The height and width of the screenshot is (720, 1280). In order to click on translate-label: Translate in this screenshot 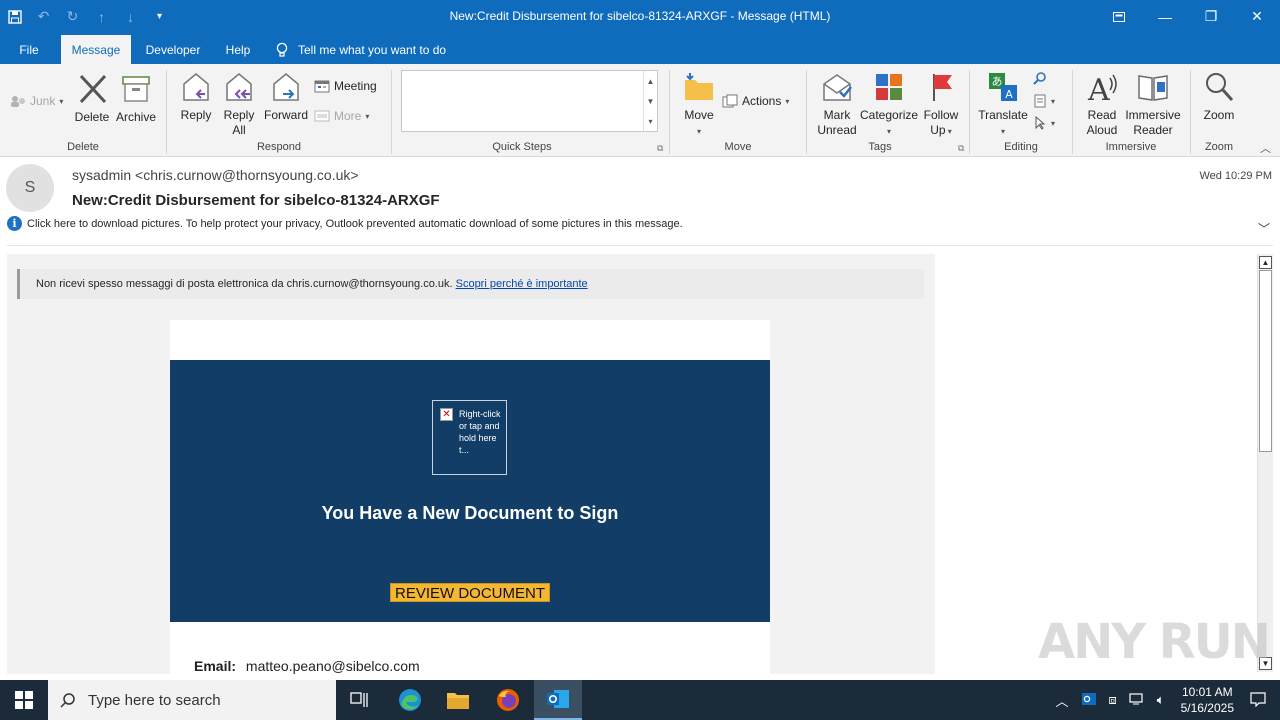, I will do `click(1003, 115)`.